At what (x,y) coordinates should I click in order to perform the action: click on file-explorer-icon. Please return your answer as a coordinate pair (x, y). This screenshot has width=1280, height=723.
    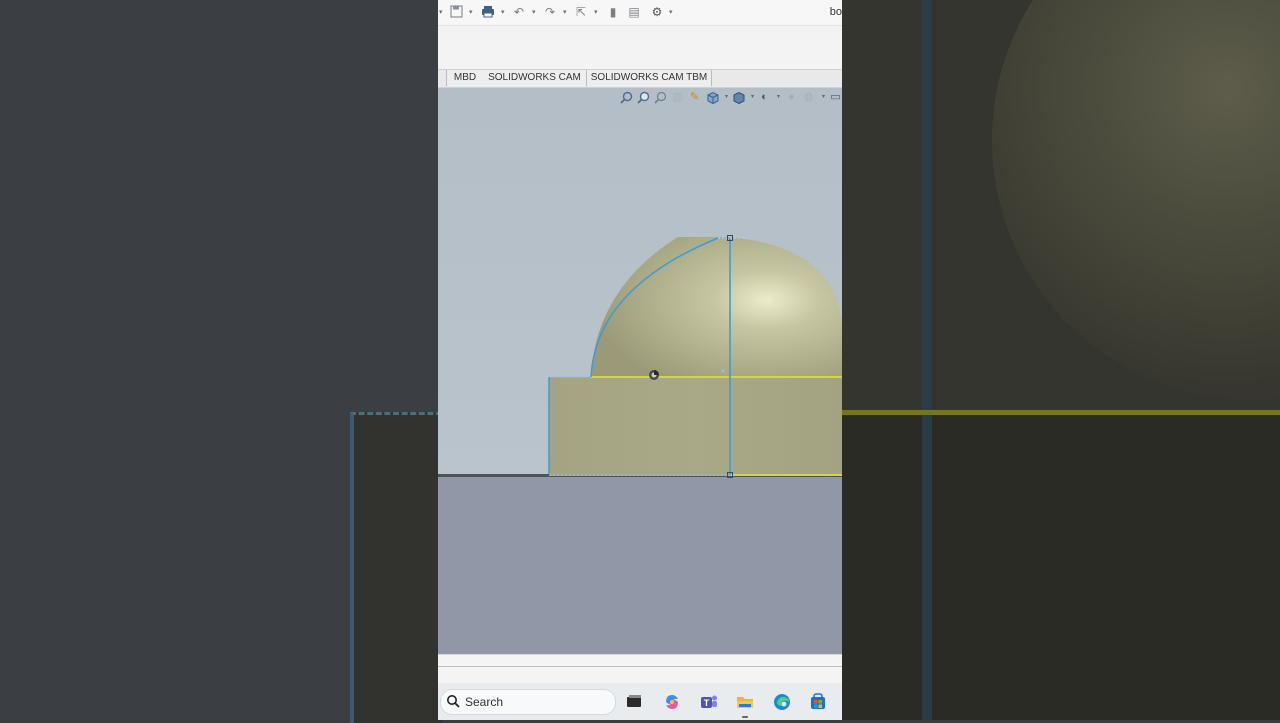
    Looking at the image, I should click on (745, 702).